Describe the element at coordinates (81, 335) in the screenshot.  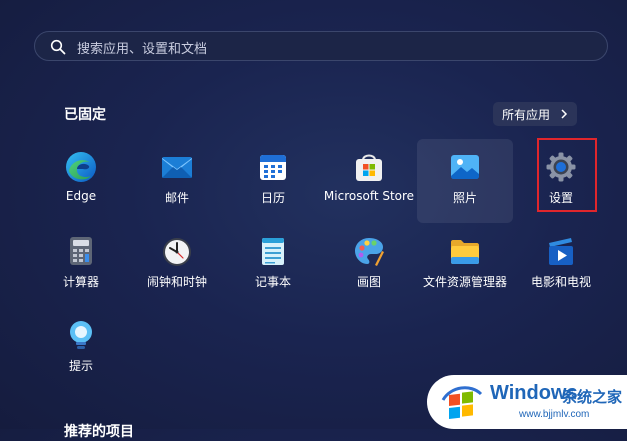
I see `tips-lightbulb-icon` at that location.